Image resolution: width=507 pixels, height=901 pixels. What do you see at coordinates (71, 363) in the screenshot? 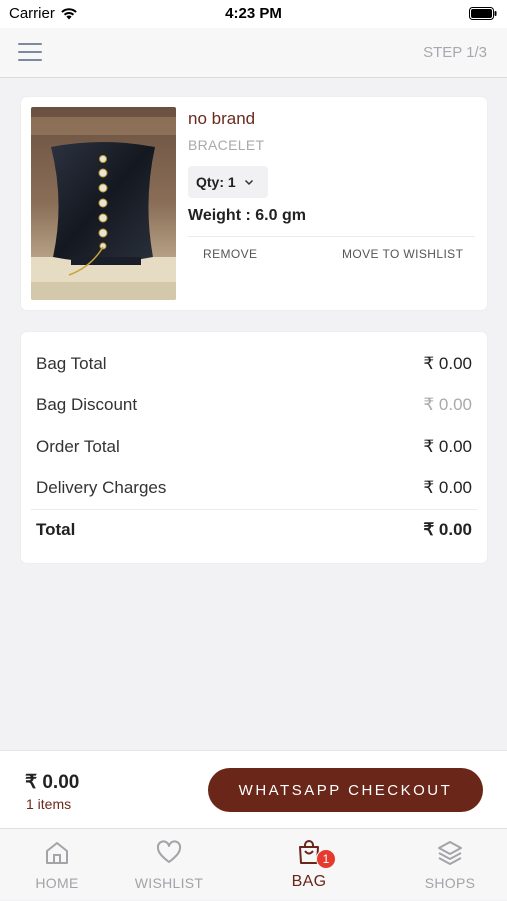
I see `bag-total-label: Bag Total` at bounding box center [71, 363].